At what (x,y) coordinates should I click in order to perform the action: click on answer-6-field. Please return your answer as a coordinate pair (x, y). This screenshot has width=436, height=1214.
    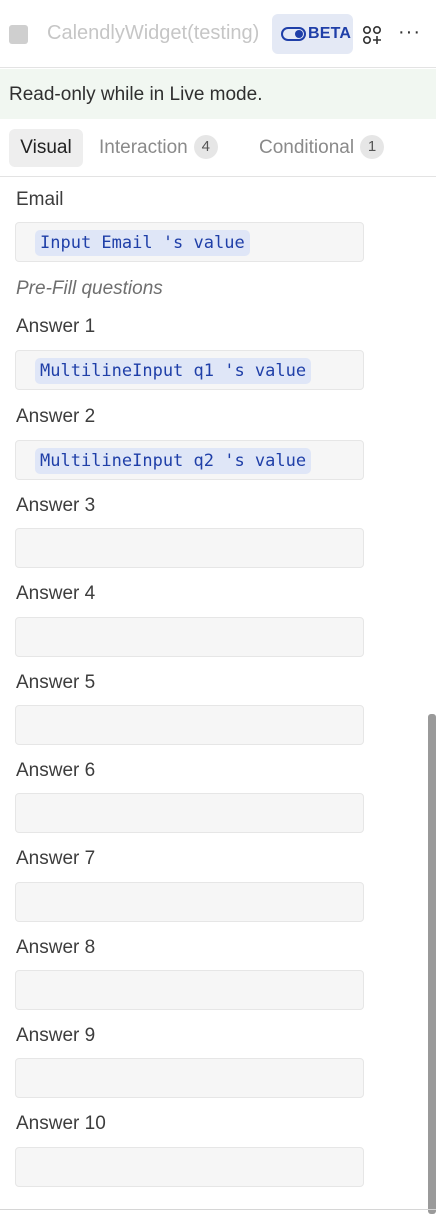
    Looking at the image, I should click on (189, 813).